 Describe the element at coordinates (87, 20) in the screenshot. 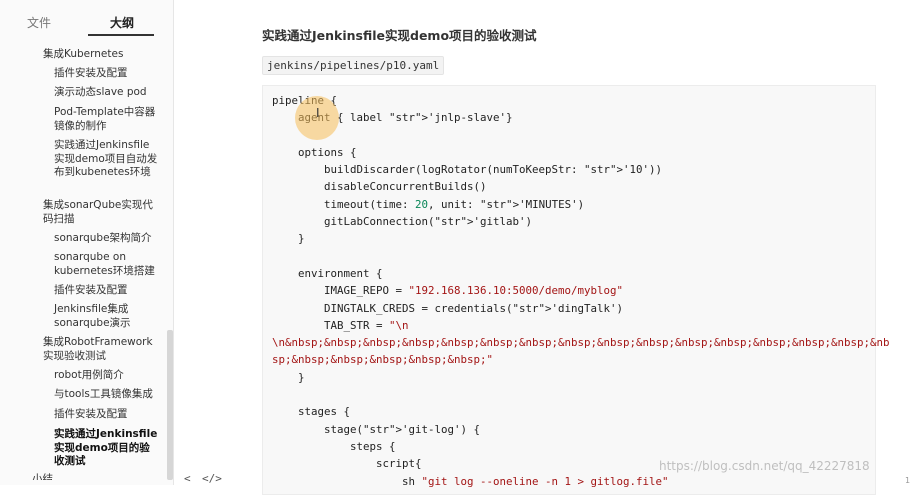

I see `sidebar-tabs: 文件 大纲` at that location.